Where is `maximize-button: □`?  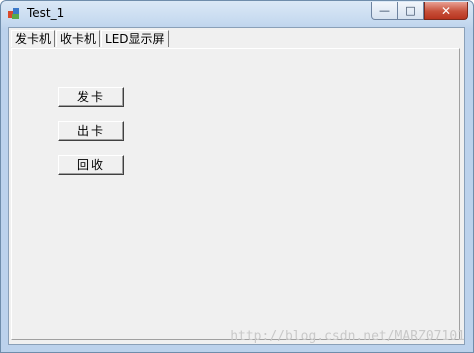
maximize-button: □ is located at coordinates (410, 11).